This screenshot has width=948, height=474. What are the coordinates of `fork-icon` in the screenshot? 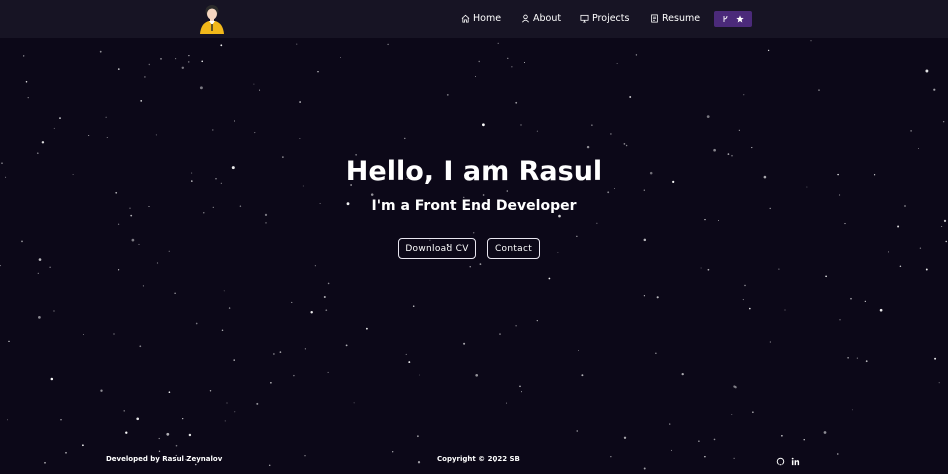 It's located at (725, 18).